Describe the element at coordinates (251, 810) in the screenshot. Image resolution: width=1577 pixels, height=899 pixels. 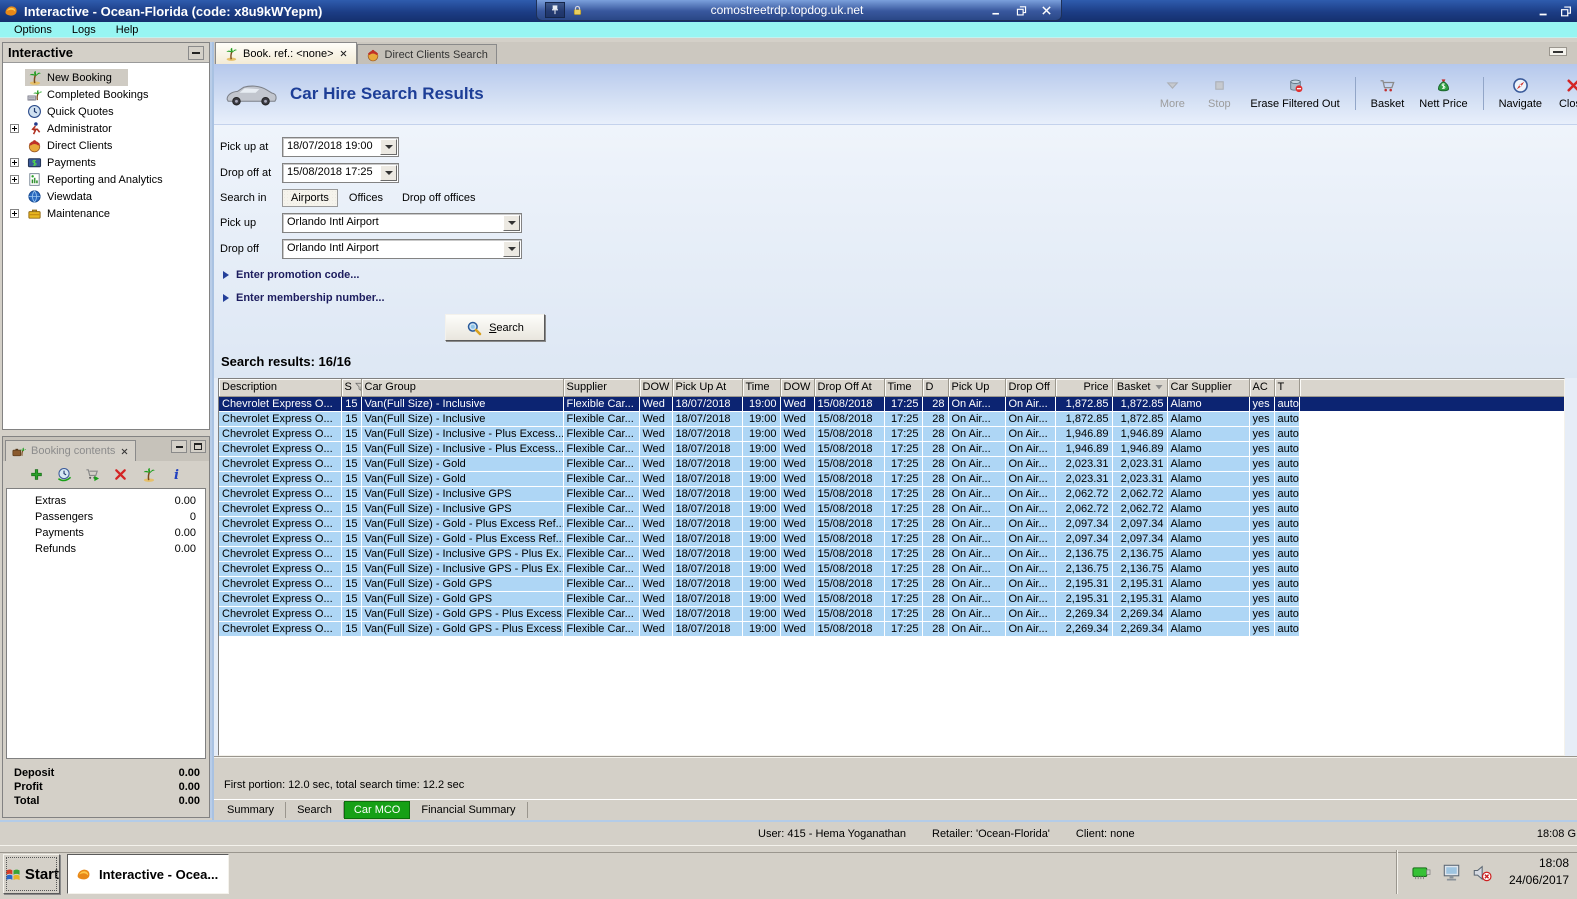
I see `view-tab: Summary` at that location.